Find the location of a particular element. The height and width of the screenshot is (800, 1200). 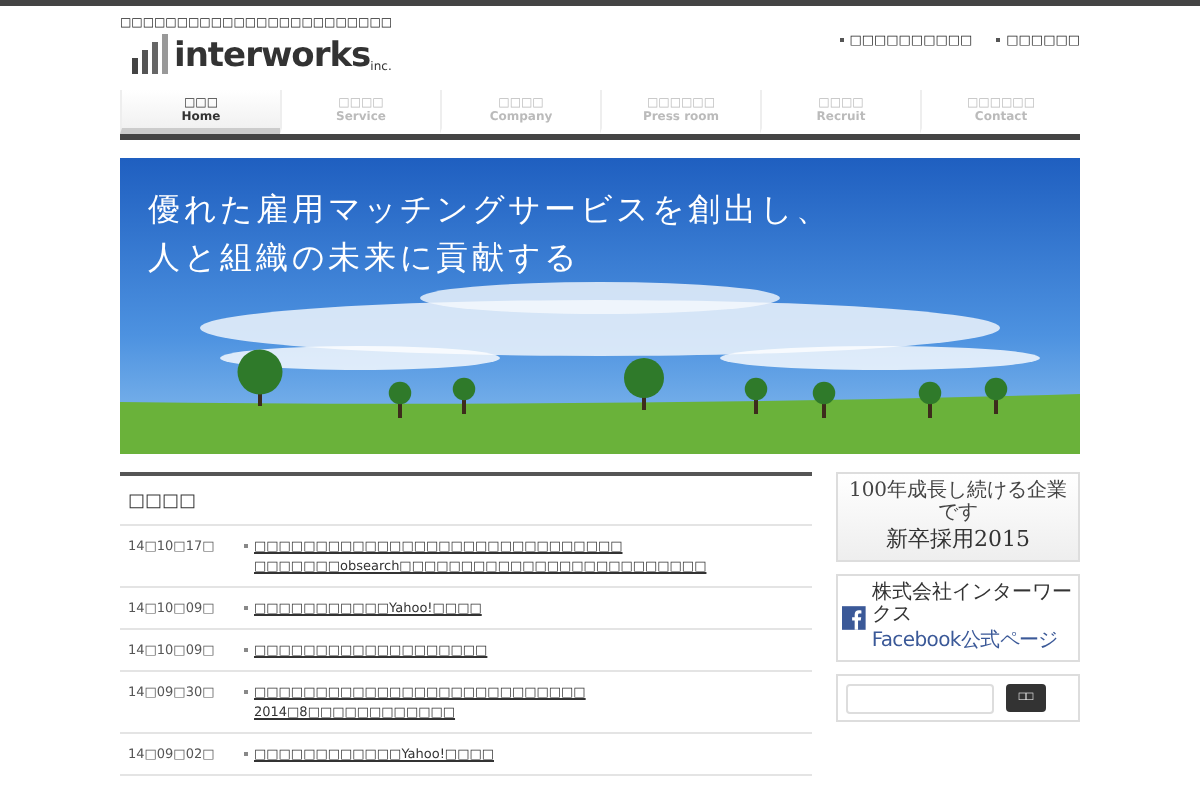

hero-headline: 人と組織の未来に貢献する is located at coordinates (365, 258).